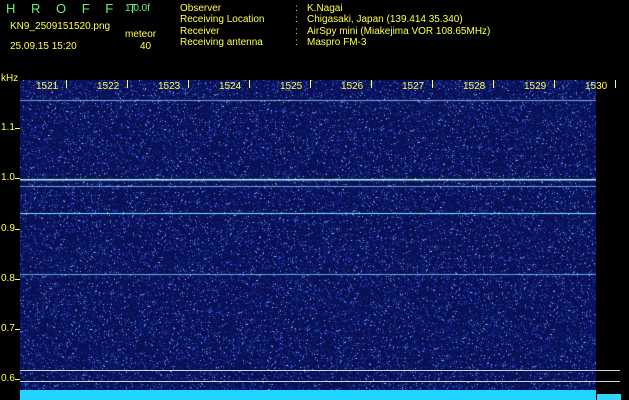 Image resolution: width=629 pixels, height=400 pixels. Describe the element at coordinates (146, 46) in the screenshot. I see `count-label: 40` at that location.